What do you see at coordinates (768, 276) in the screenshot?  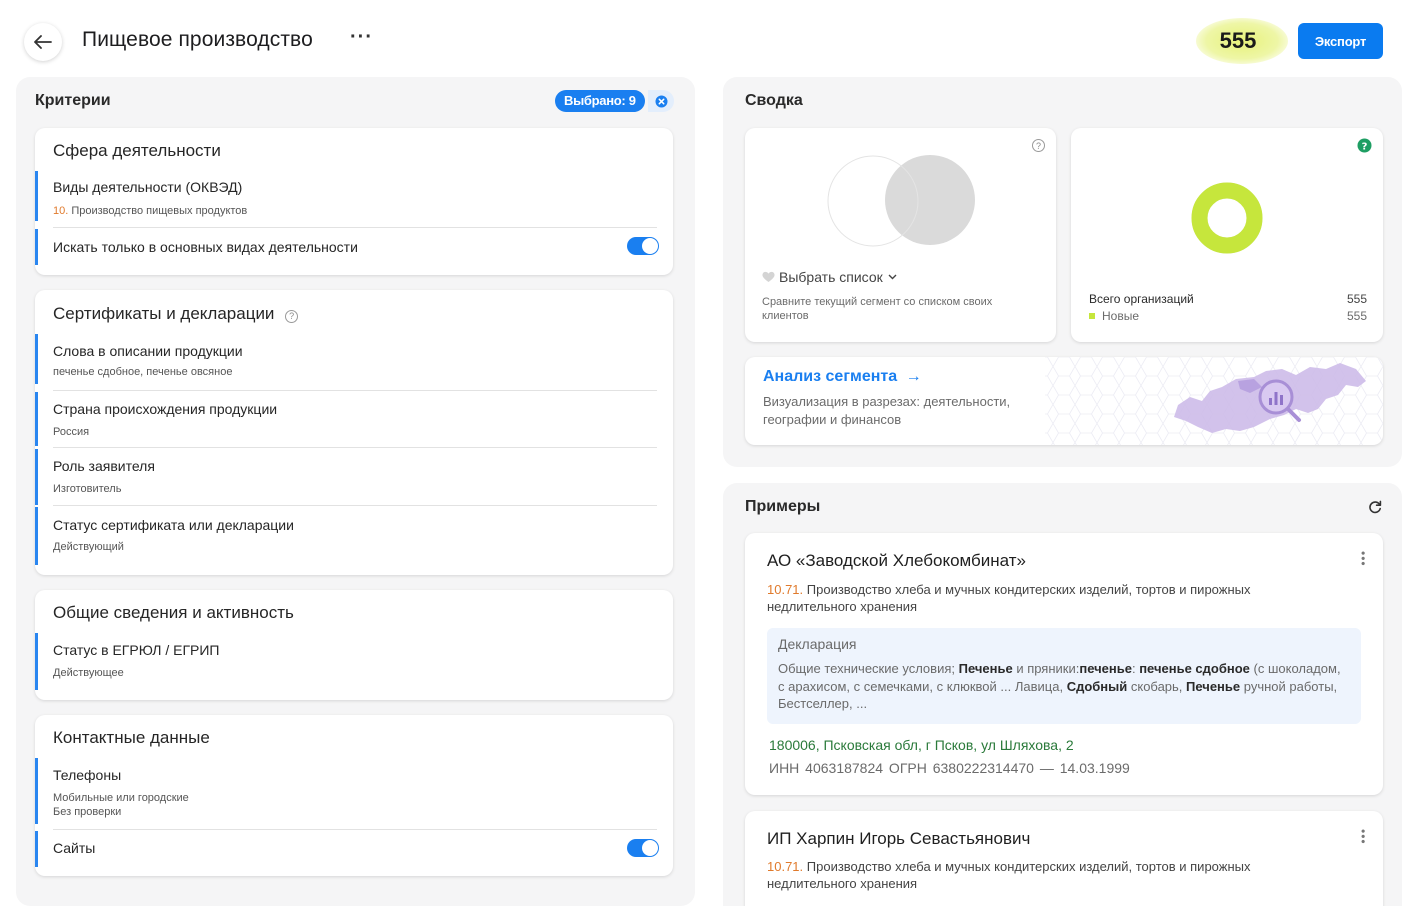 I see `heart-icon` at bounding box center [768, 276].